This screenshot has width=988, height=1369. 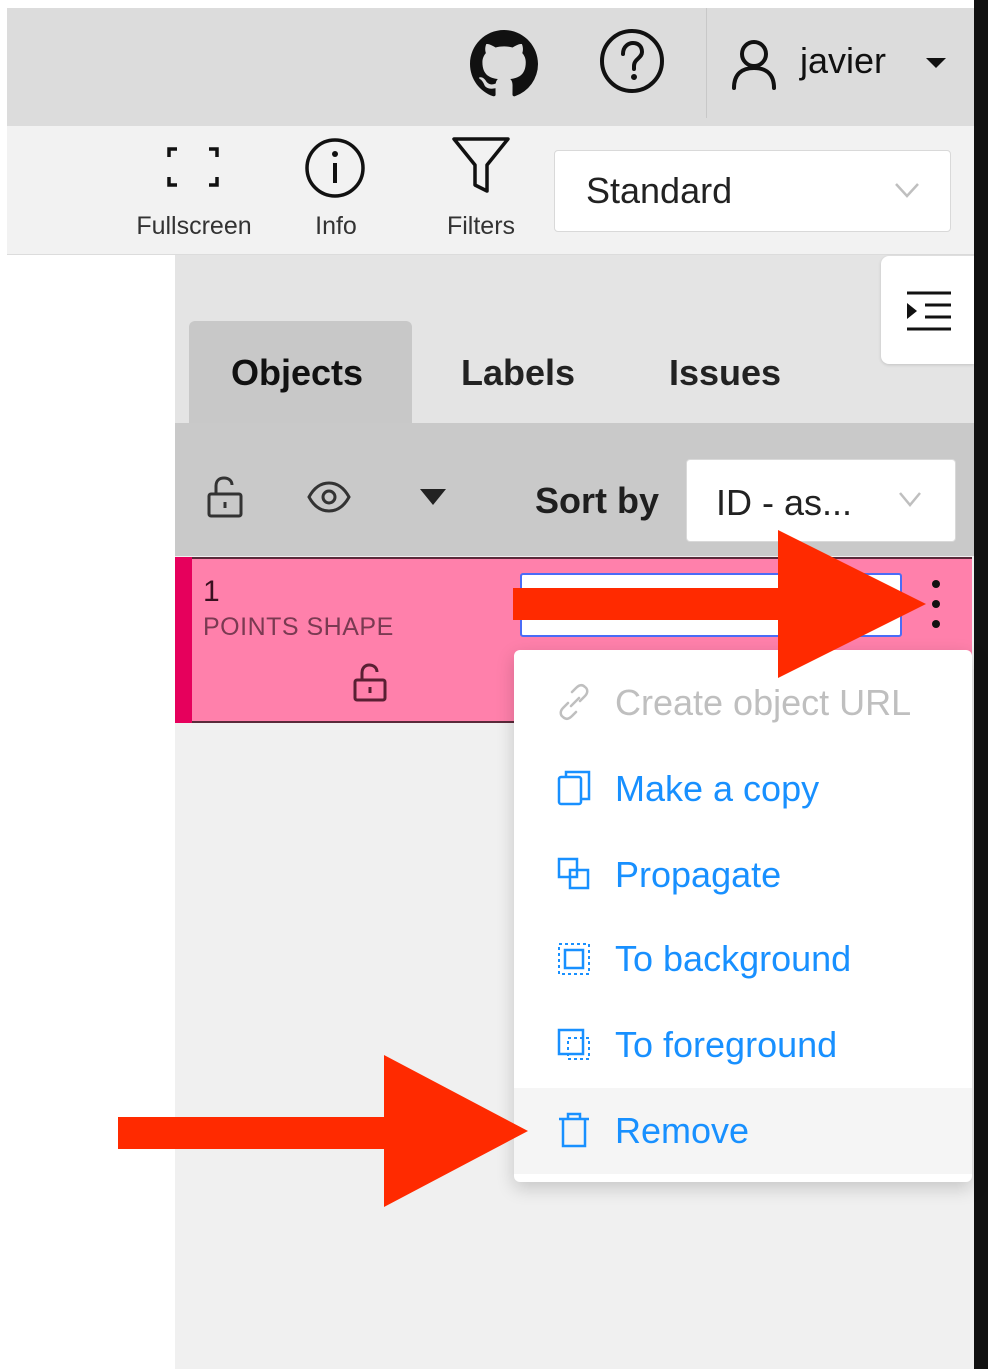 What do you see at coordinates (632, 61) in the screenshot?
I see `help-icon` at bounding box center [632, 61].